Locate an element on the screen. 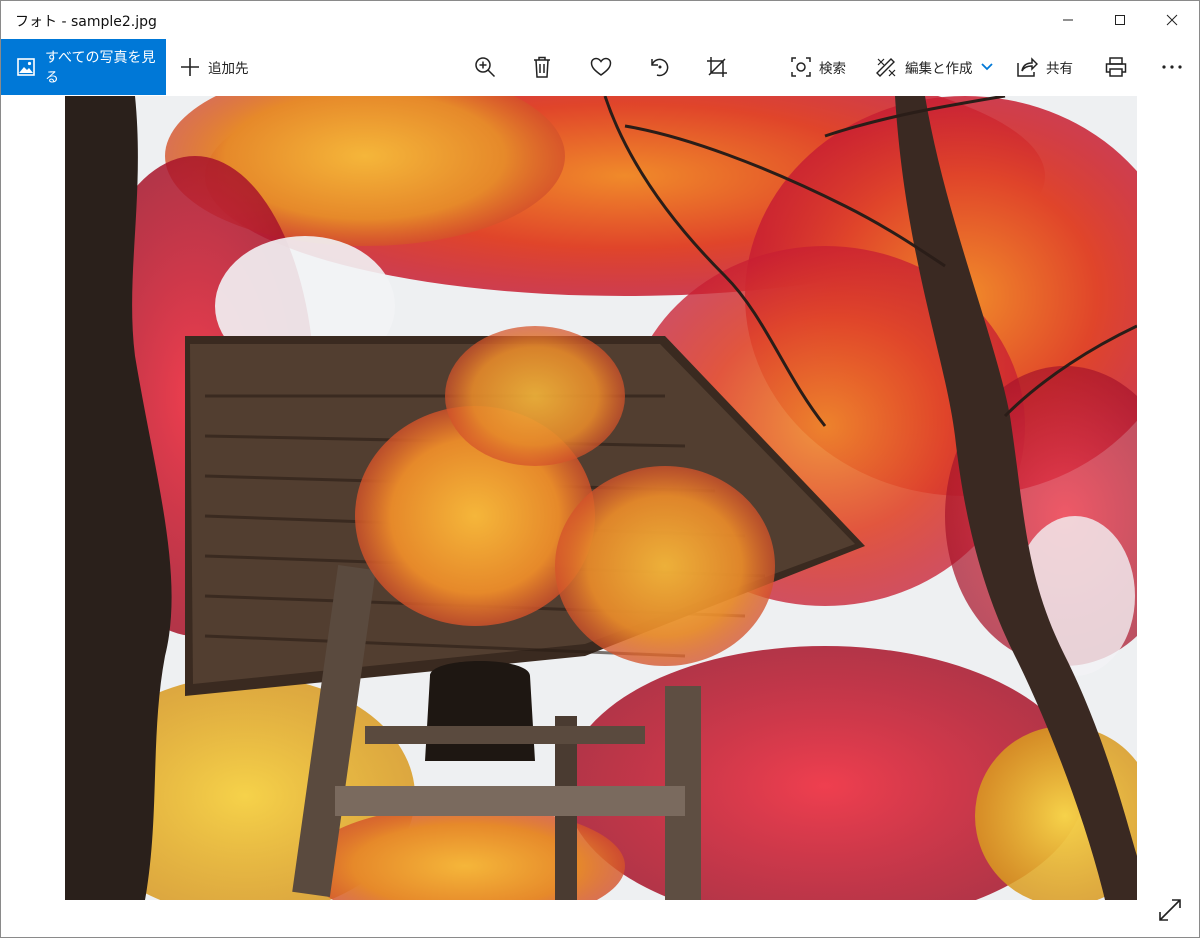 This screenshot has height=938, width=1200. share-label: 共有 is located at coordinates (1059, 69).